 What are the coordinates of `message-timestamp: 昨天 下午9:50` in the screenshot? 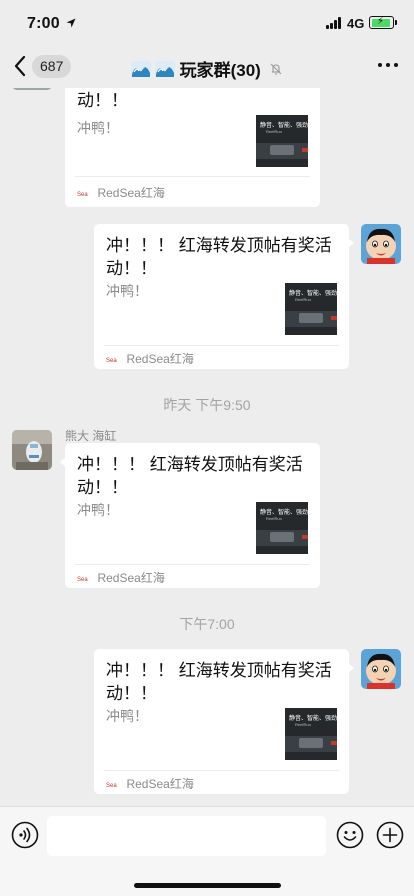 It's located at (207, 405).